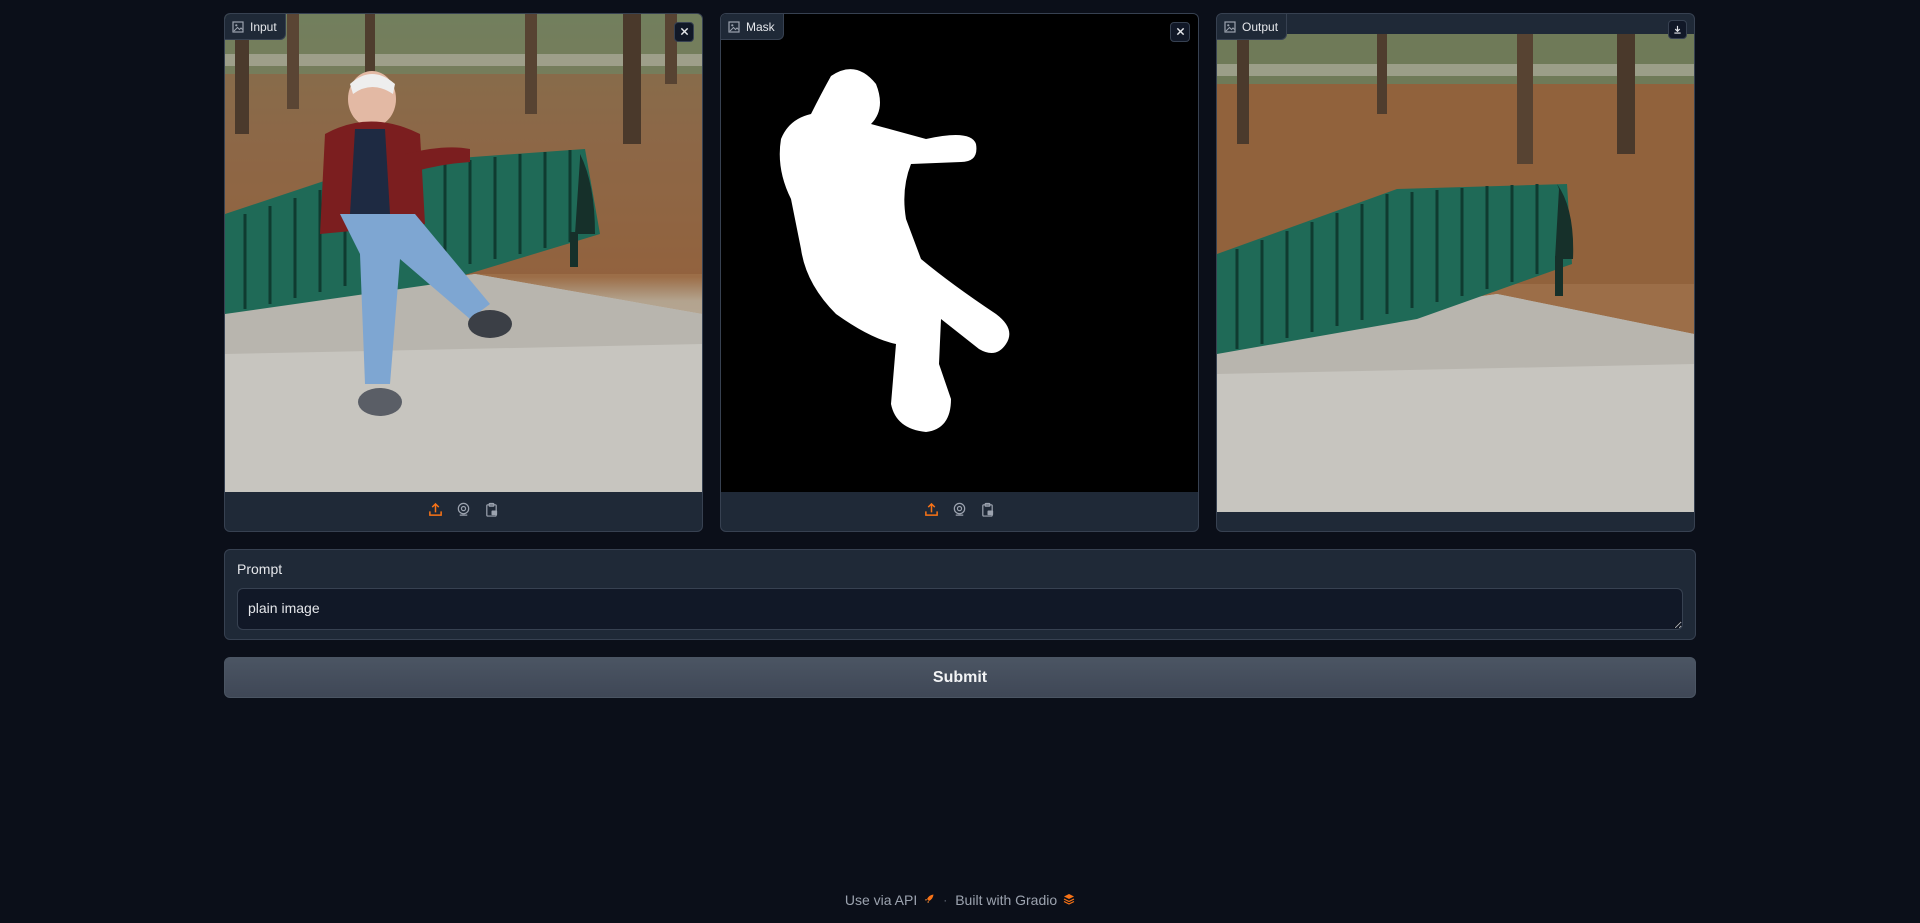  Describe the element at coordinates (263, 26) in the screenshot. I see `input-label: Input` at that location.